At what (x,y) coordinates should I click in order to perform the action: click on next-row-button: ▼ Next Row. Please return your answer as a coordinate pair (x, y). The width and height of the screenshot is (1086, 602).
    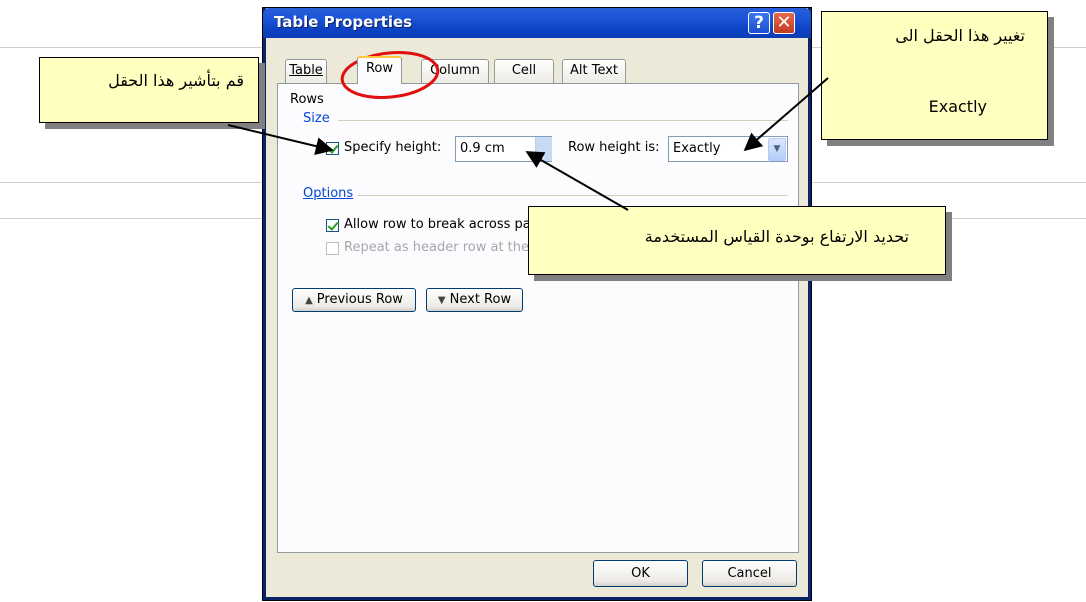
    Looking at the image, I should click on (474, 300).